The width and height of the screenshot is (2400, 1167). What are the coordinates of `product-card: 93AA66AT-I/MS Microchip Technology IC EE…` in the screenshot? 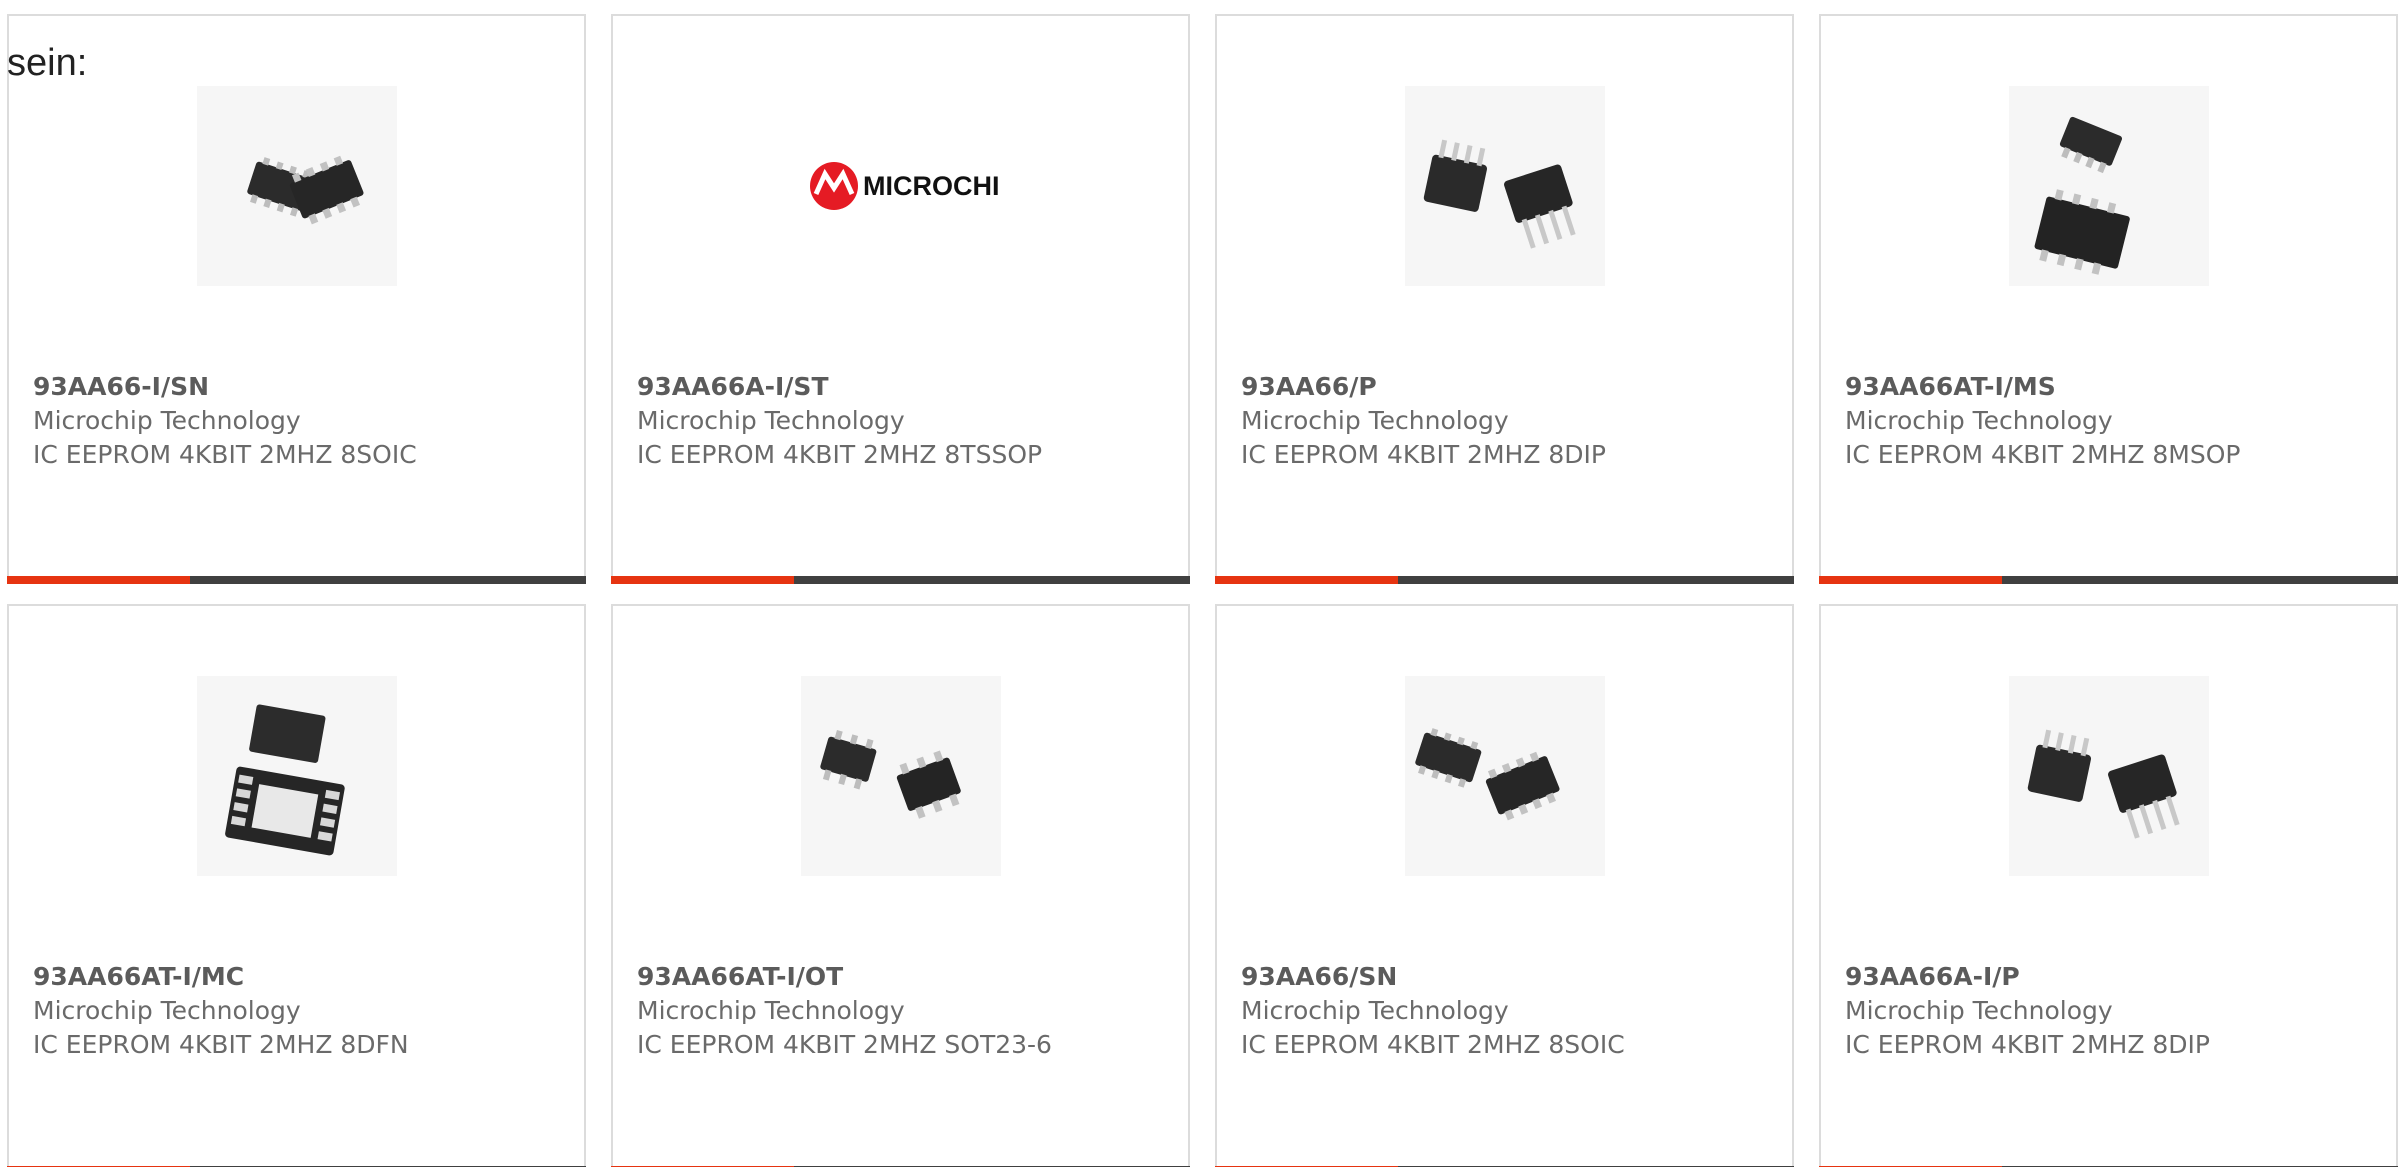 It's located at (2108, 299).